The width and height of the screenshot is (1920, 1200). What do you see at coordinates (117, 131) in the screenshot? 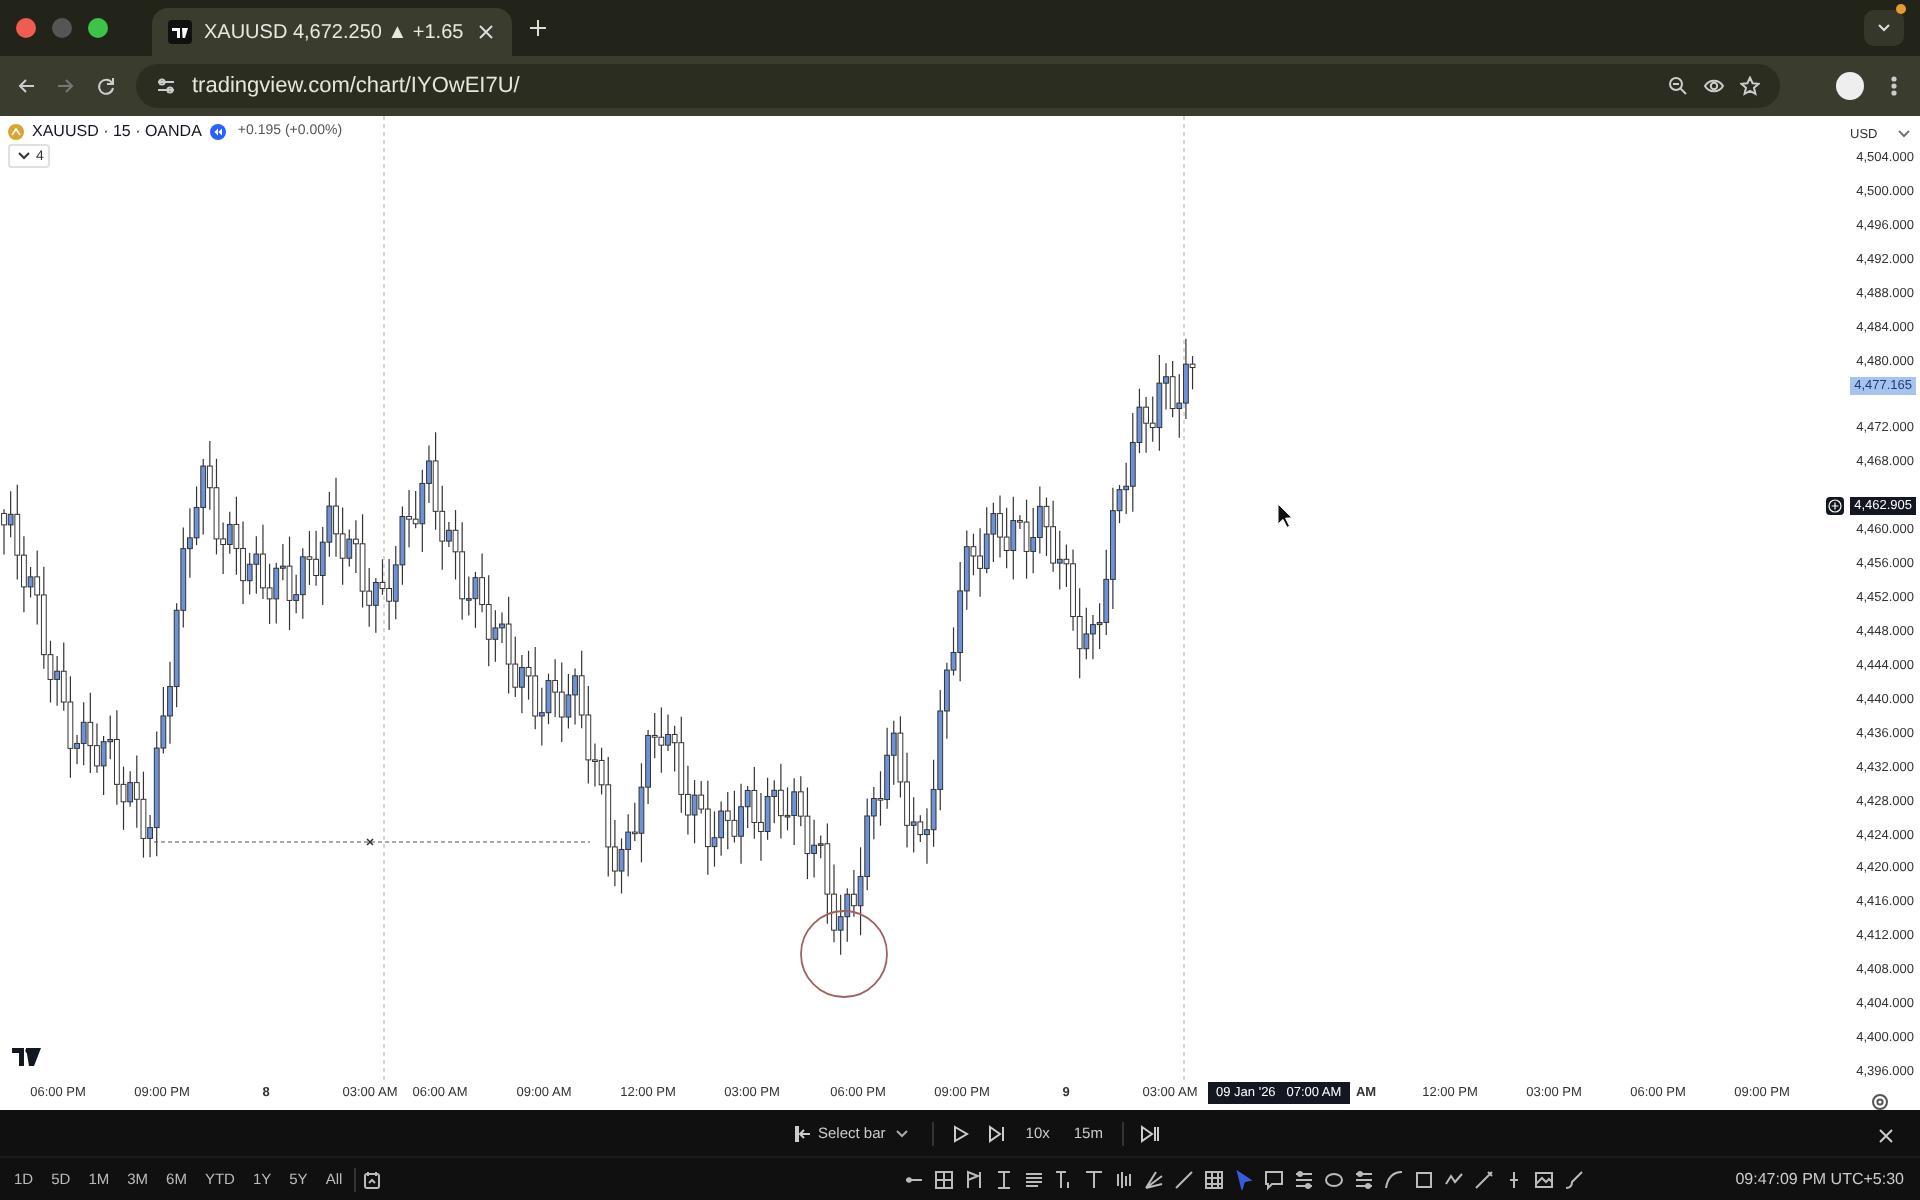
I see `symbol-title: XAUUSD · 15 · OANDA` at bounding box center [117, 131].